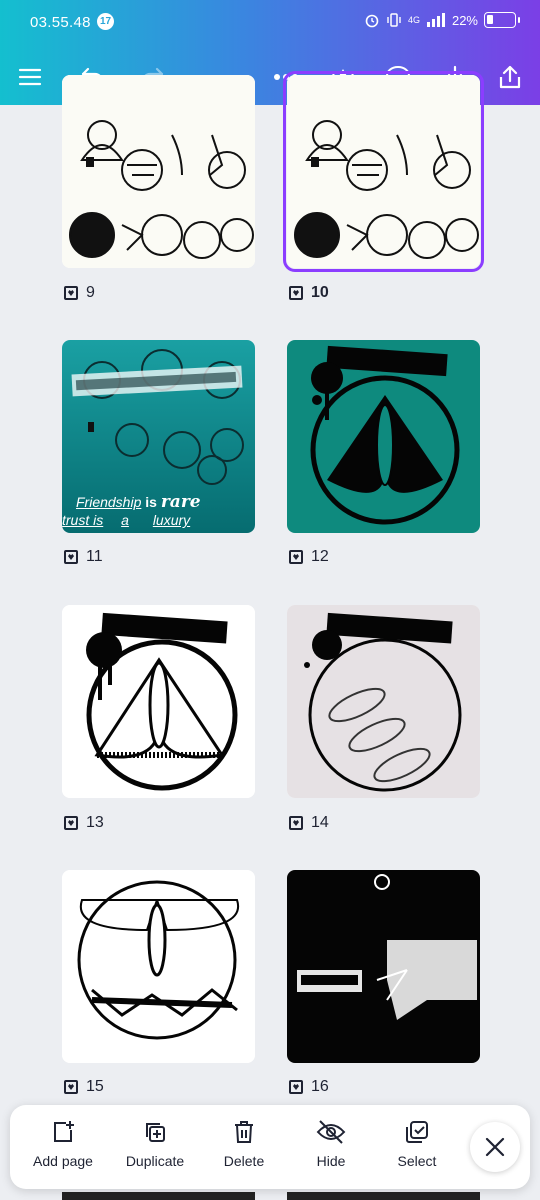 This screenshot has width=540, height=1200. What do you see at coordinates (90, 292) in the screenshot?
I see `page-number: 9` at bounding box center [90, 292].